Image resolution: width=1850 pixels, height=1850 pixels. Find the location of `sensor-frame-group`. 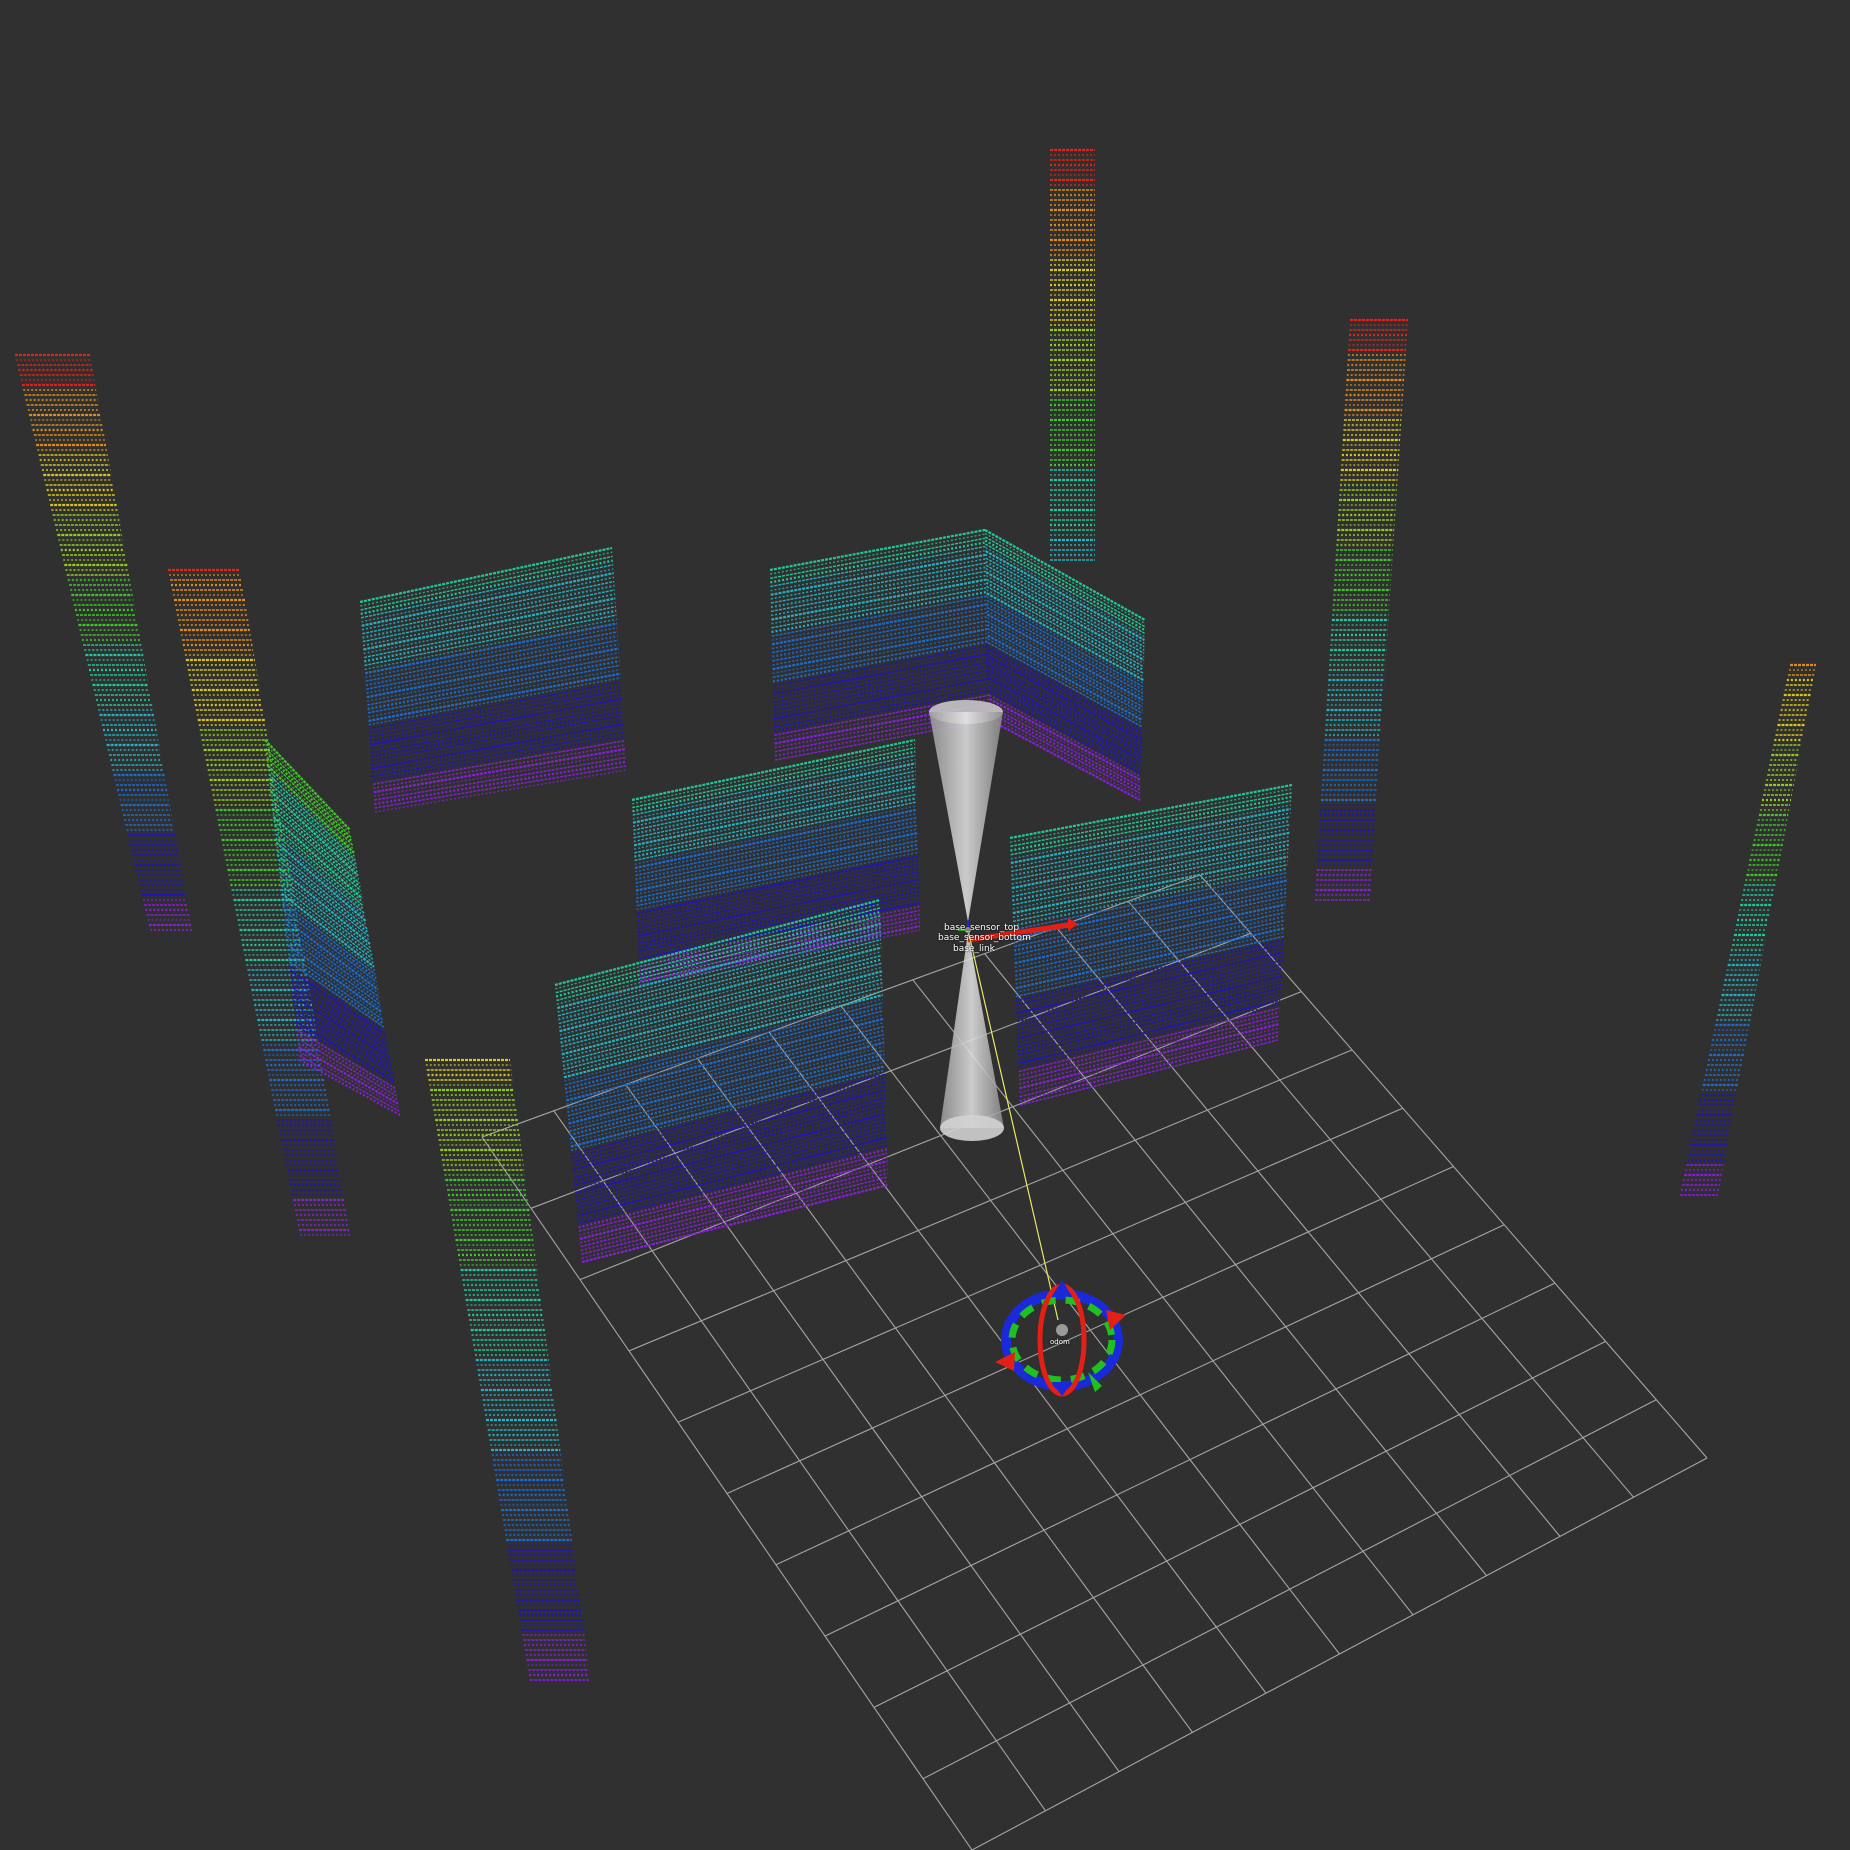

sensor-frame-group is located at coordinates (1003, 1010).